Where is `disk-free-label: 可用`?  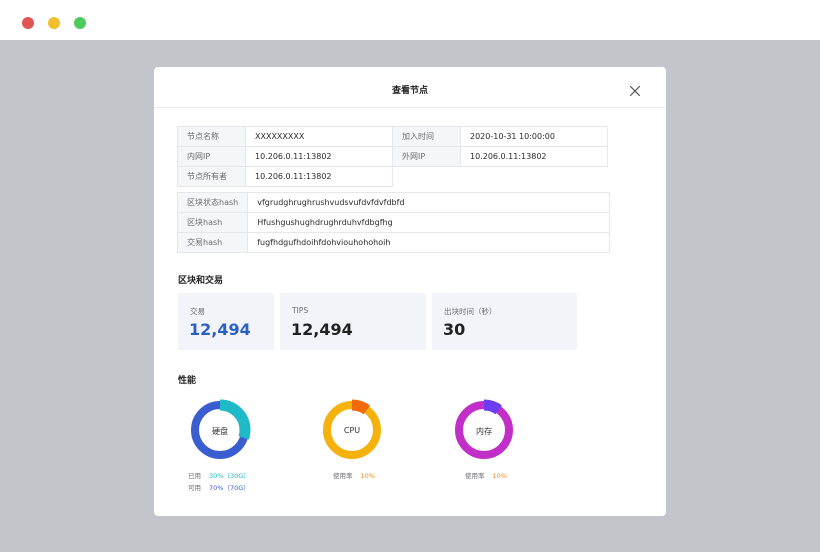
disk-free-label: 可用 is located at coordinates (194, 488).